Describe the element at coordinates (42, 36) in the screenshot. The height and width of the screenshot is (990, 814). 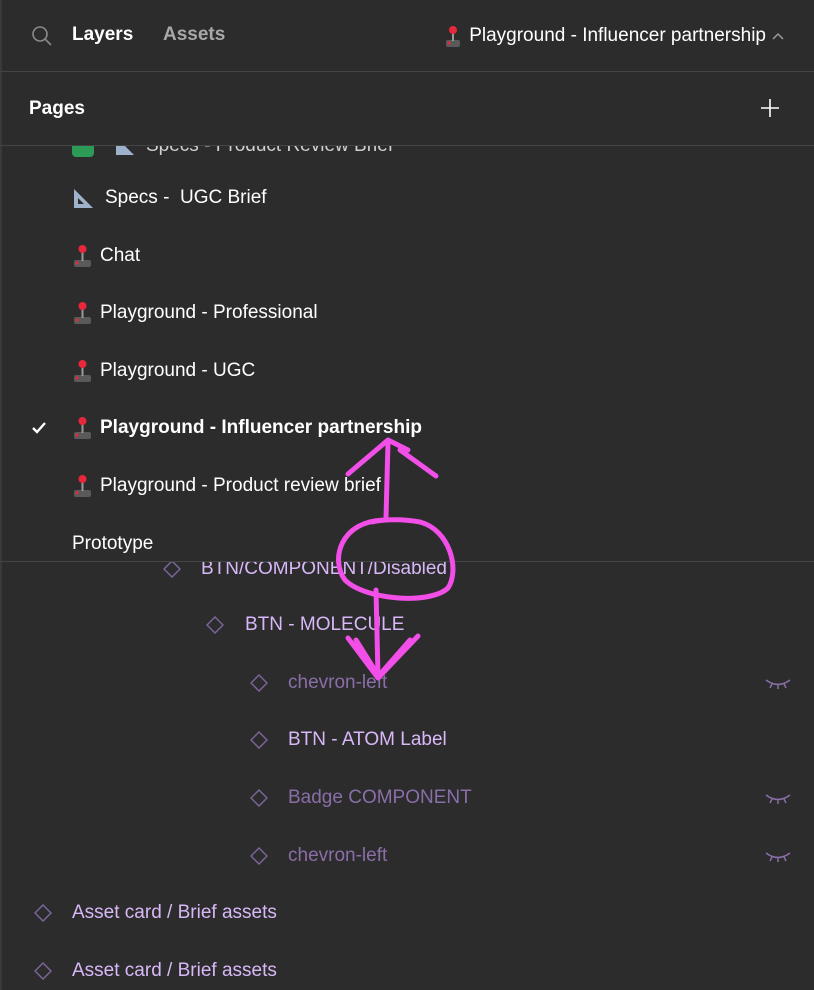
I see `search-icon` at that location.